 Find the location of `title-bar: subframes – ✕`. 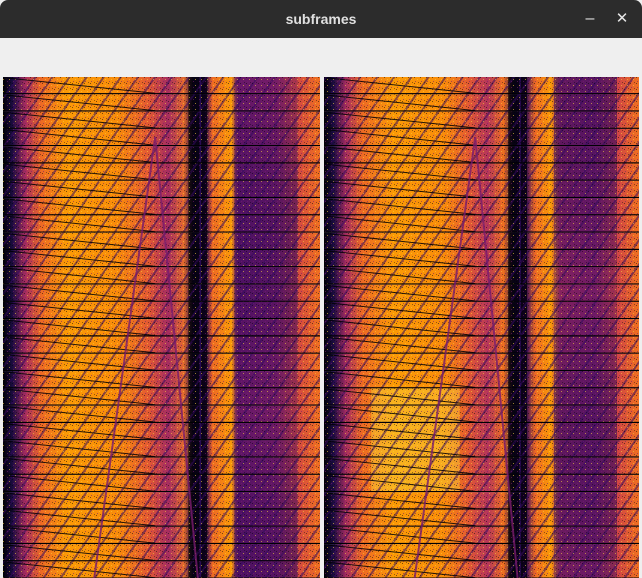

title-bar: subframes – ✕ is located at coordinates (321, 19).